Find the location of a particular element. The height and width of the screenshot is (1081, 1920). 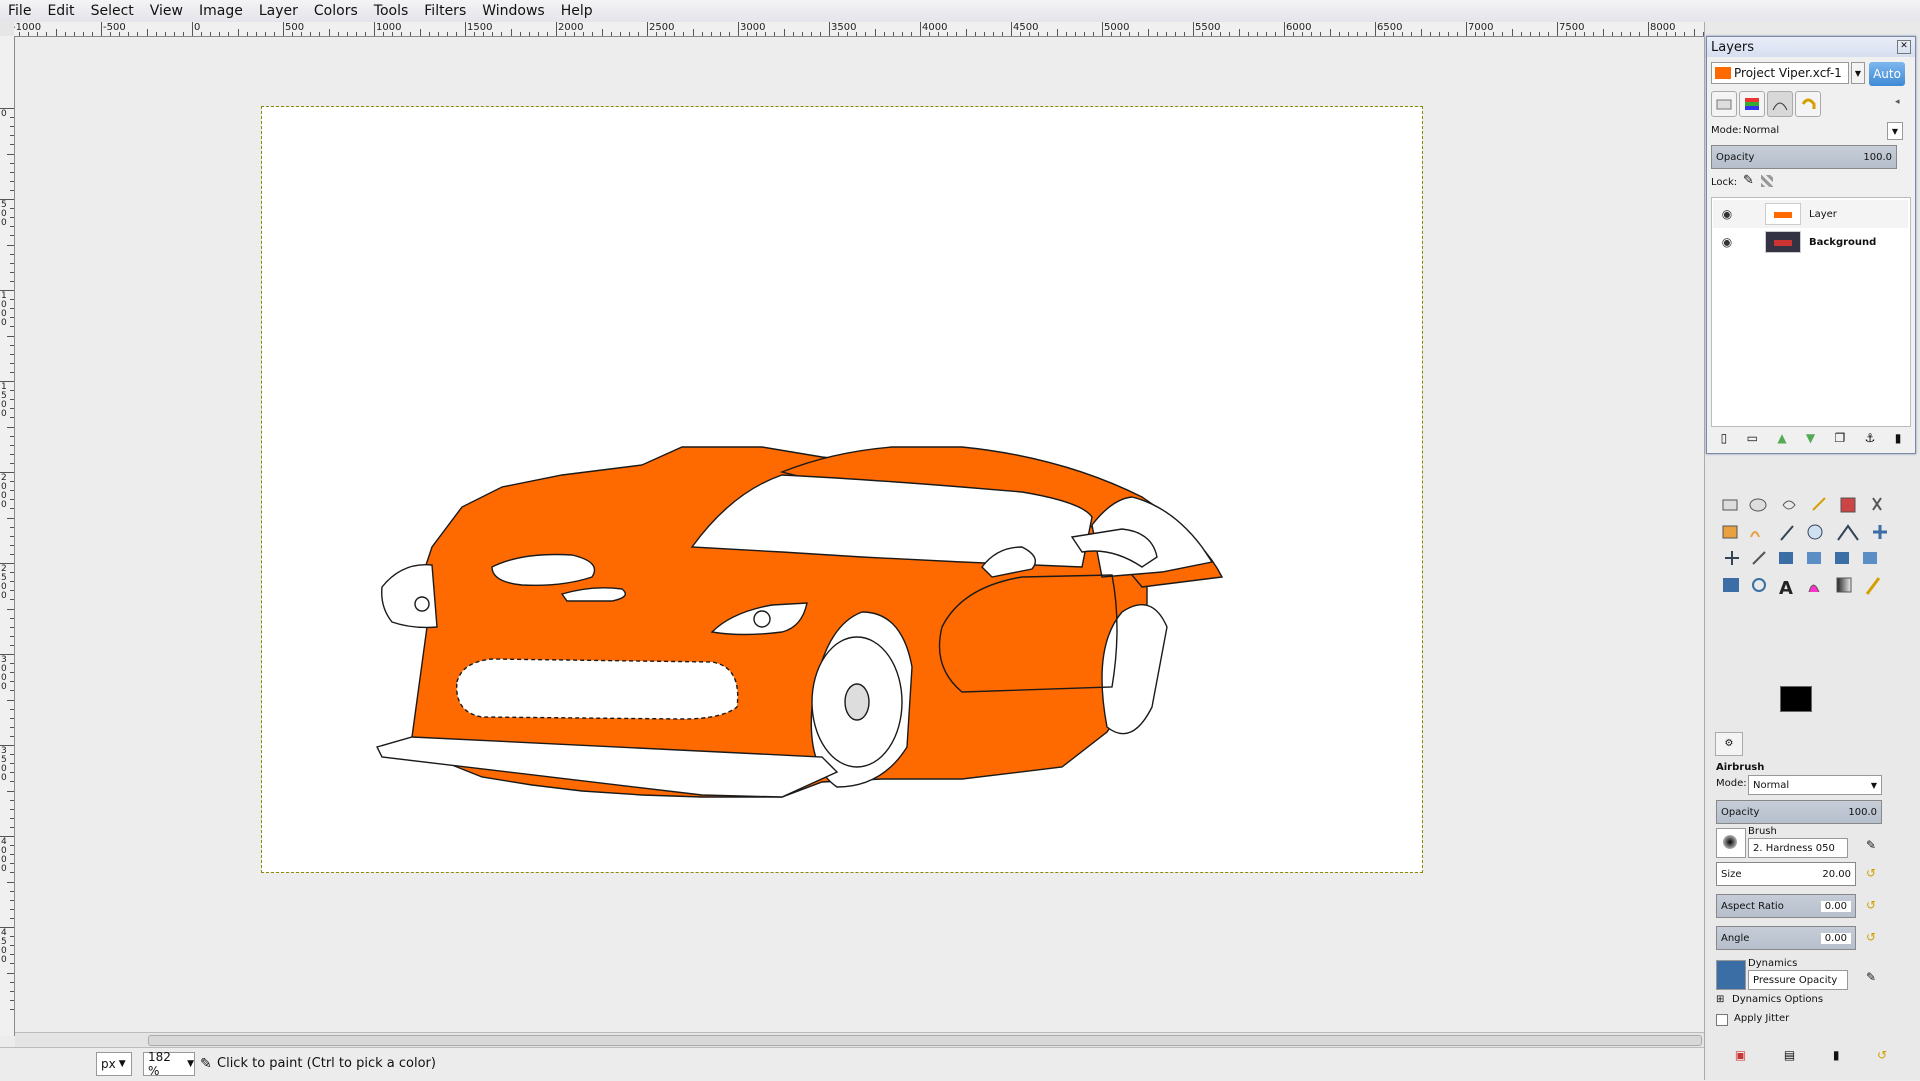

menu-windows: Windows is located at coordinates (513, 11).